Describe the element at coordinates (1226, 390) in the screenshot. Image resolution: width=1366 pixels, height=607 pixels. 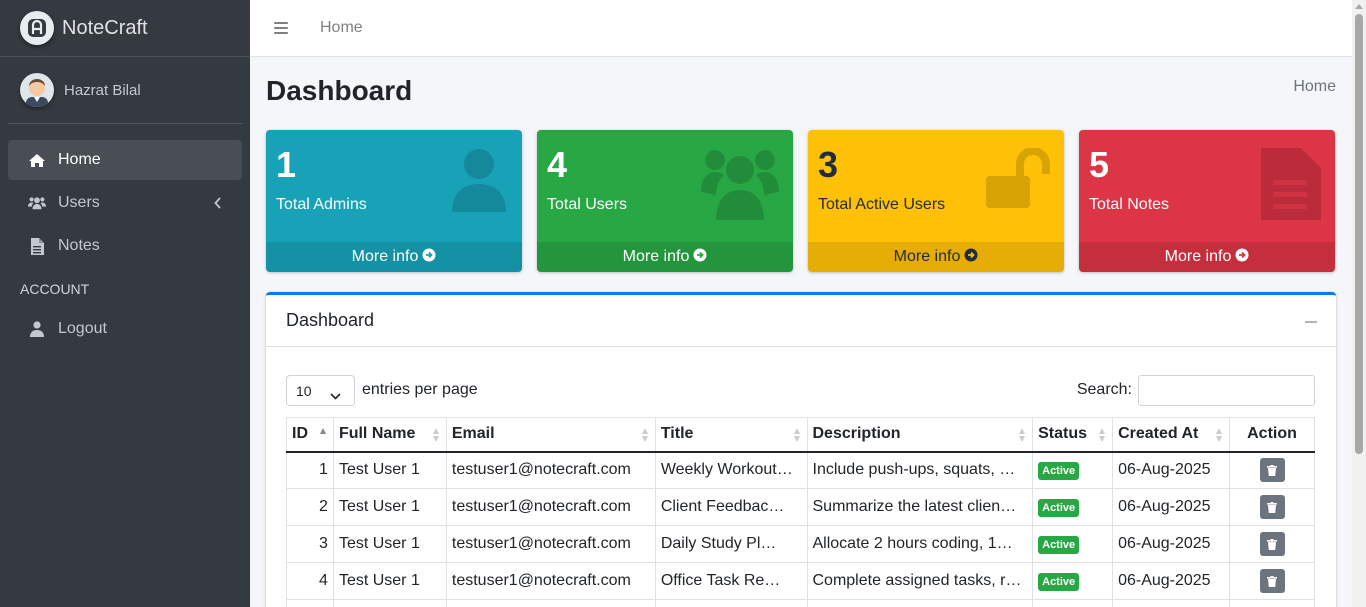
I see `search-input` at that location.